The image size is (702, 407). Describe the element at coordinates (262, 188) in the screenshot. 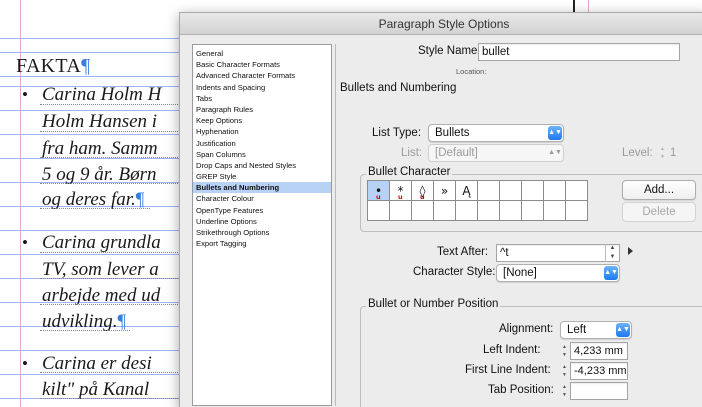

I see `sidebar-item-bullets-and-numbering: Bullets and Numbering` at that location.